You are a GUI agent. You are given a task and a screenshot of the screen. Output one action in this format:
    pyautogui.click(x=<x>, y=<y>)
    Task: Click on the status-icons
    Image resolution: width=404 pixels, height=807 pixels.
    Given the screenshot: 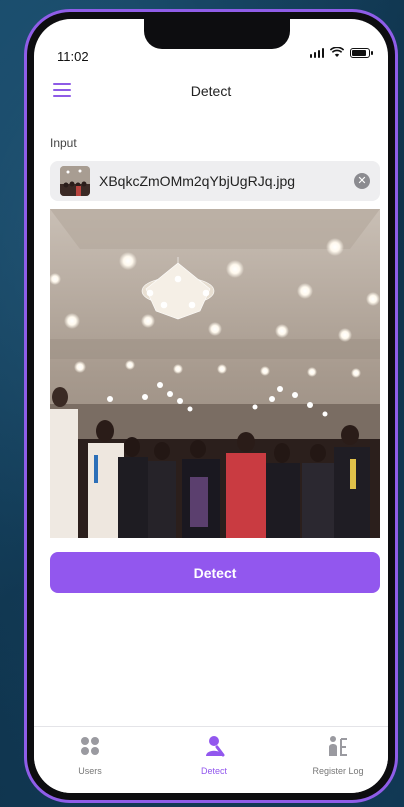 What is the action you would take?
    pyautogui.click(x=341, y=52)
    